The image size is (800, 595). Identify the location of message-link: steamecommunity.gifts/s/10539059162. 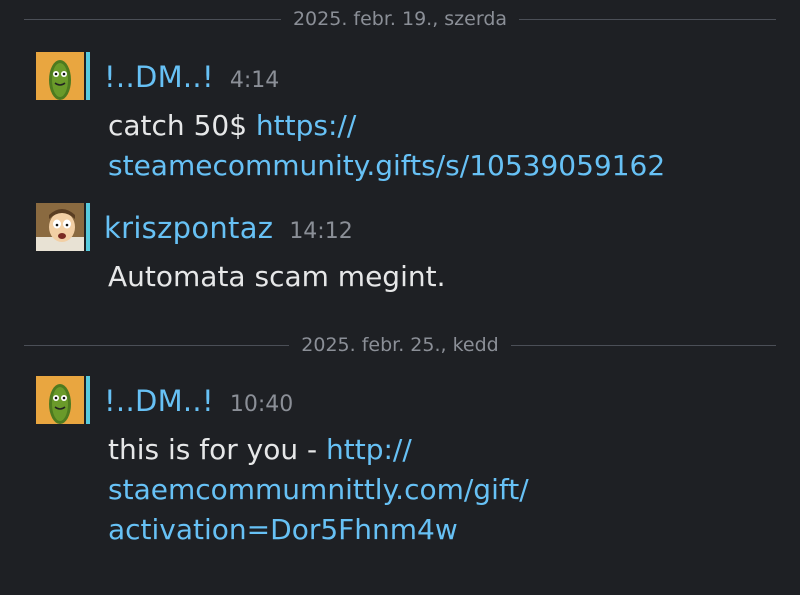
(386, 165).